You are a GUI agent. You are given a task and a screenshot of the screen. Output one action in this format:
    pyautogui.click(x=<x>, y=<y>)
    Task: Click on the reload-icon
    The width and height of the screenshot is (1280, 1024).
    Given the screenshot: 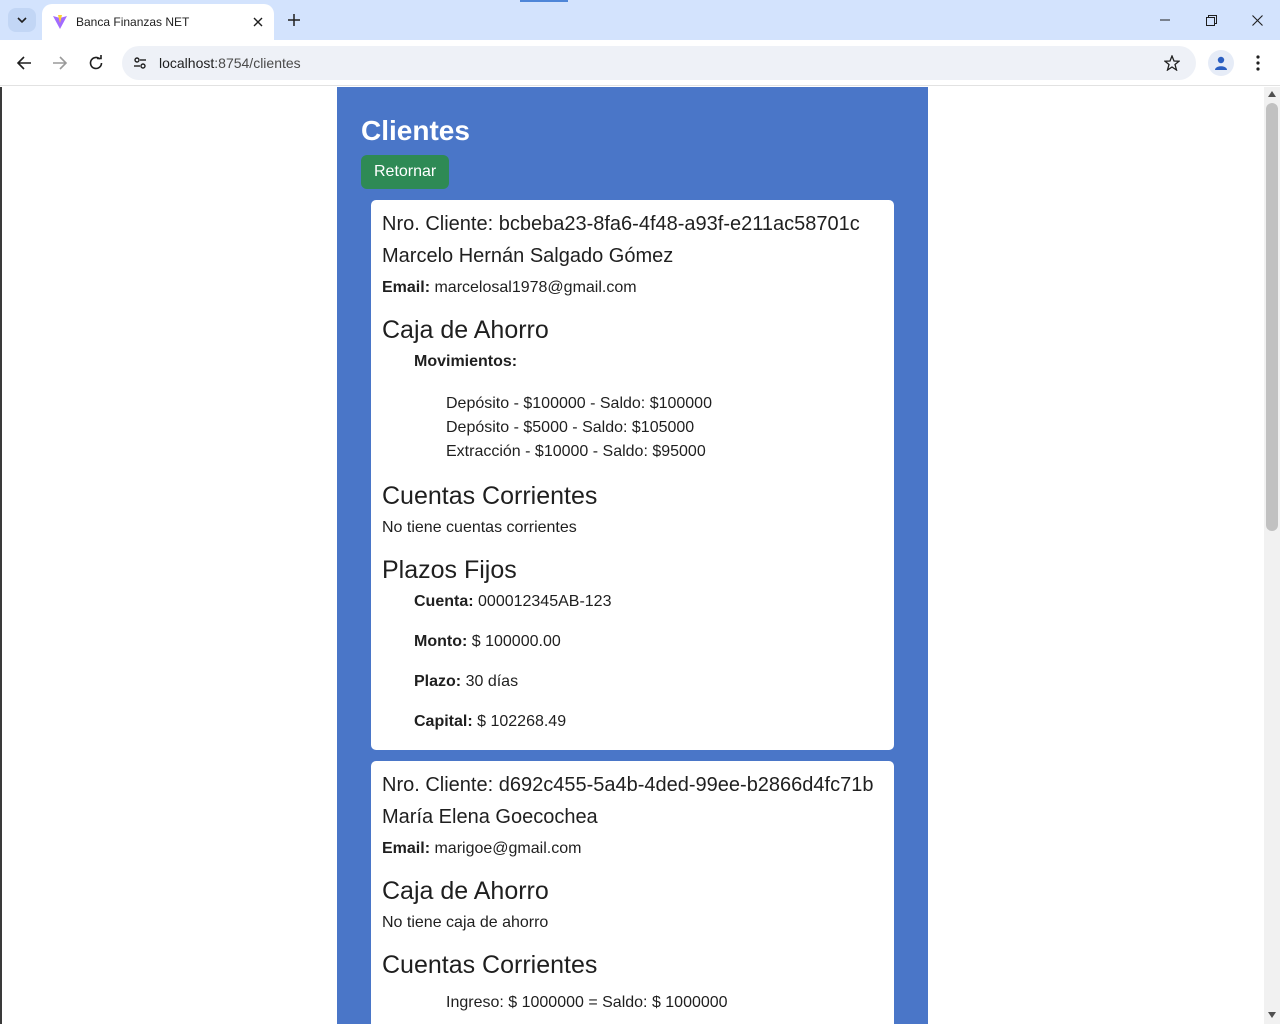 What is the action you would take?
    pyautogui.click(x=96, y=62)
    